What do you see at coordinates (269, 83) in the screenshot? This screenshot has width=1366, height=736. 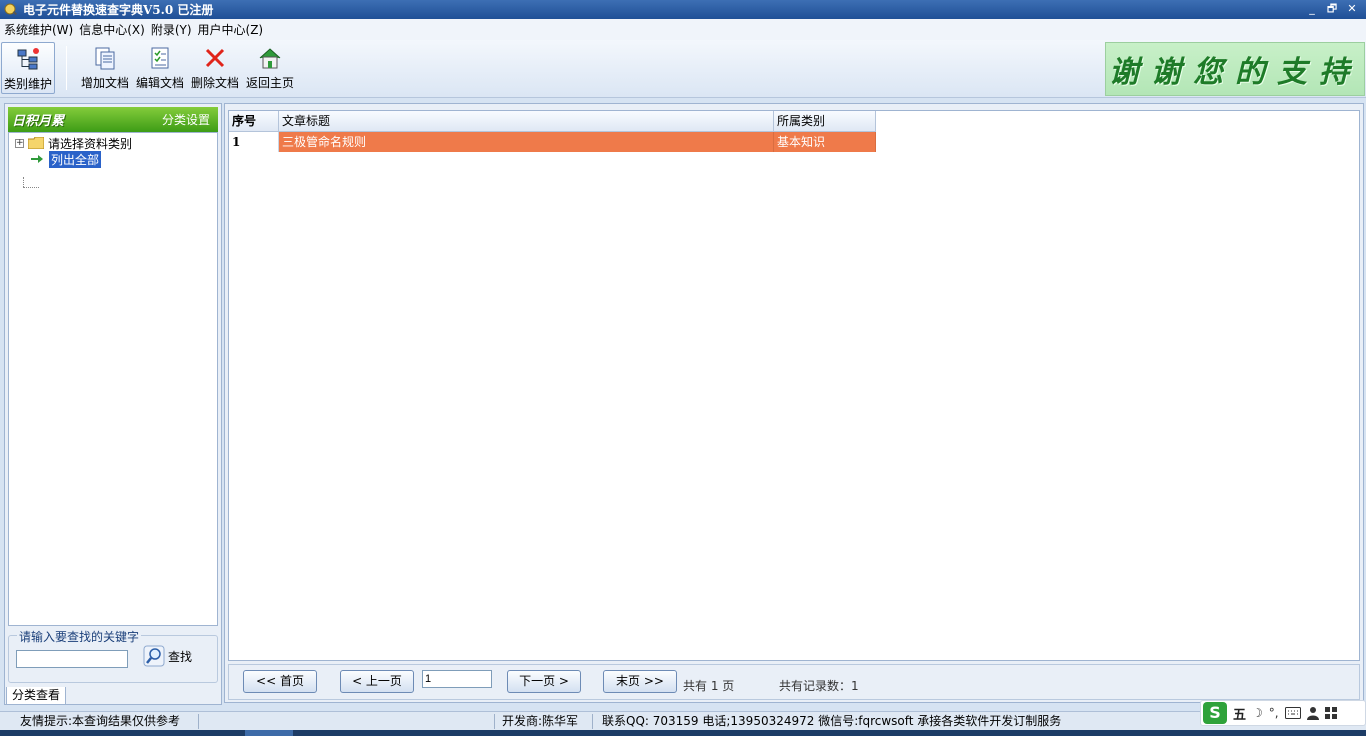 I see `return-home-label: 返回主页` at bounding box center [269, 83].